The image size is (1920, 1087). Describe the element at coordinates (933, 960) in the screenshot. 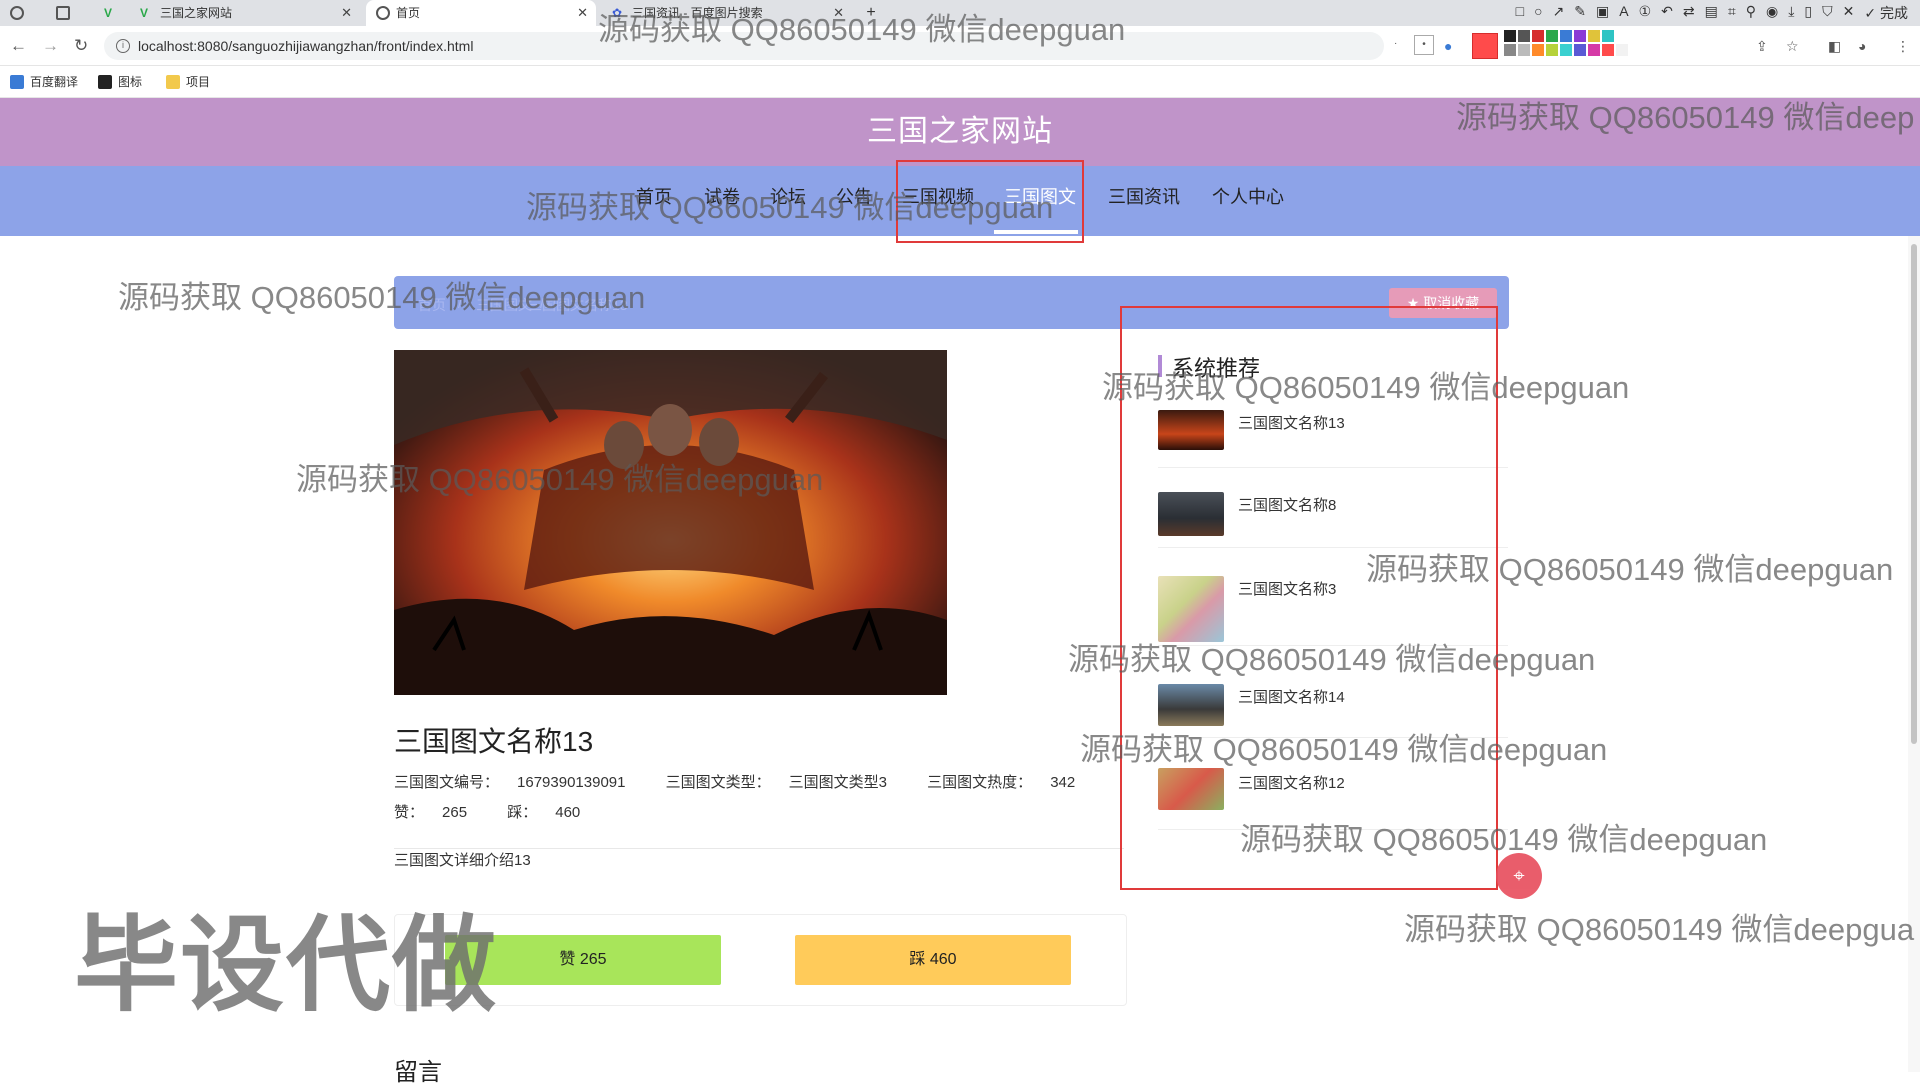

I see `dislike-button: 踩 460` at that location.